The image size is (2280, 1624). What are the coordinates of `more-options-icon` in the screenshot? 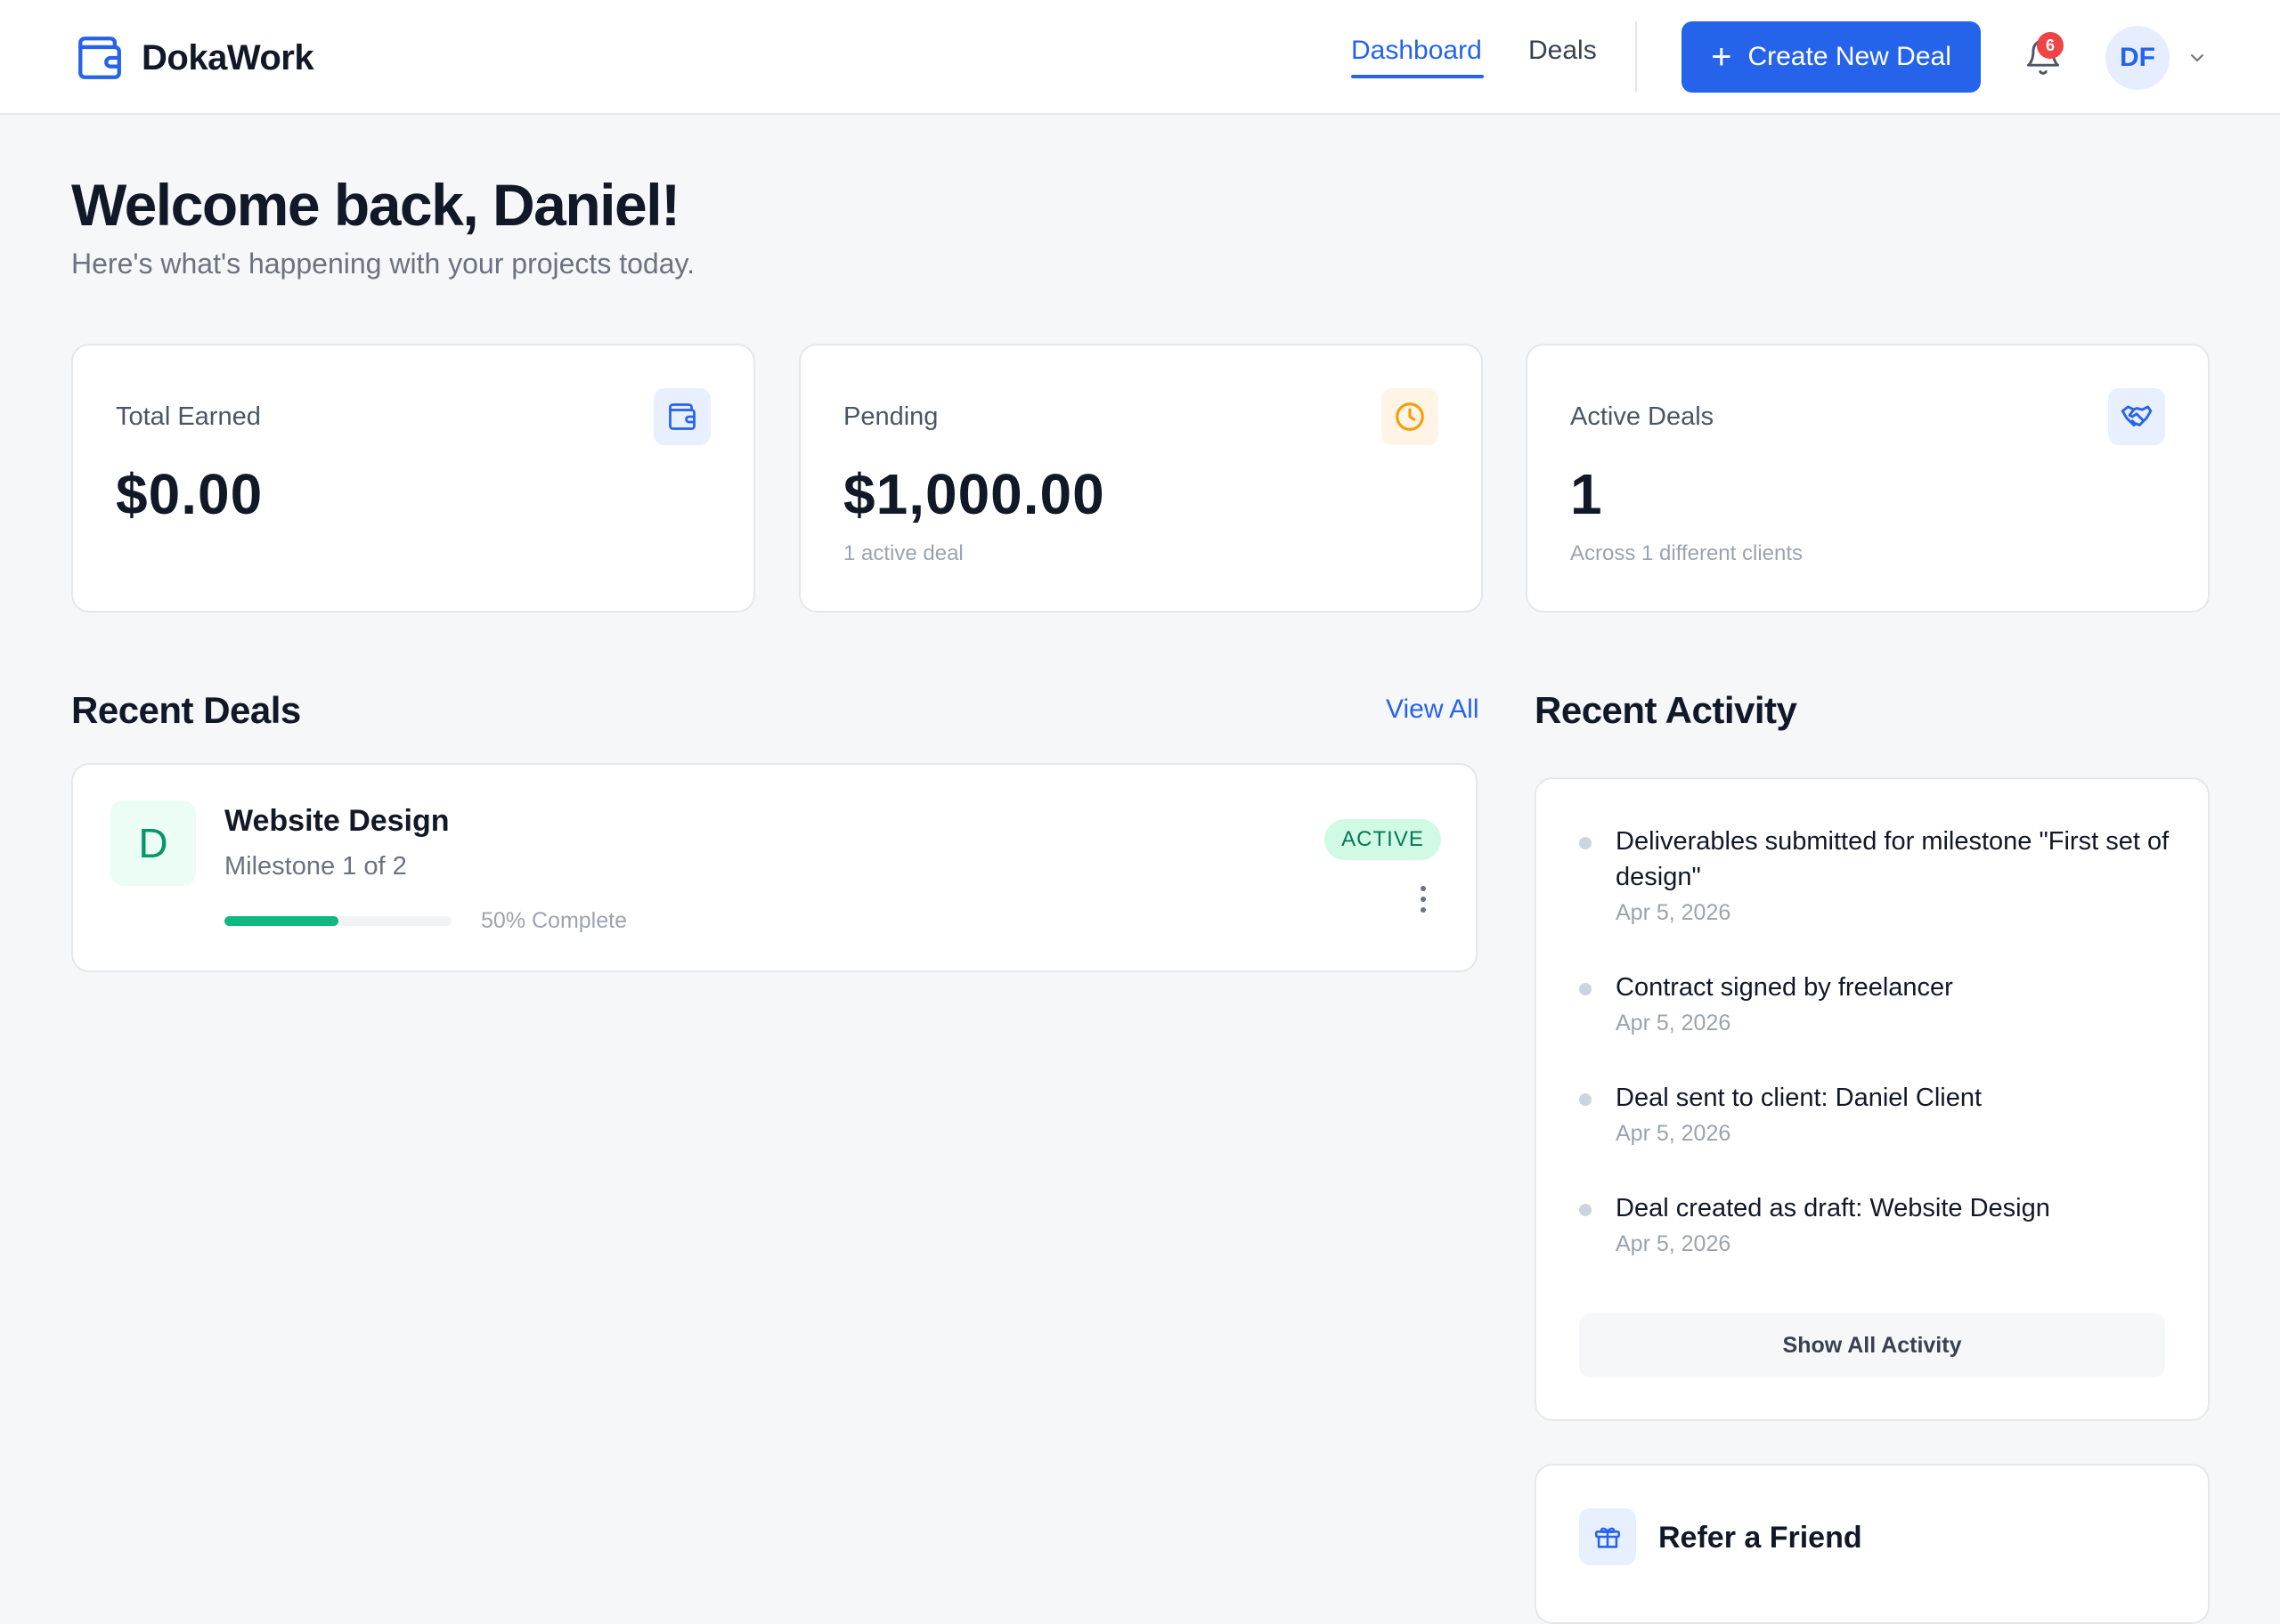 It's located at (1423, 901).